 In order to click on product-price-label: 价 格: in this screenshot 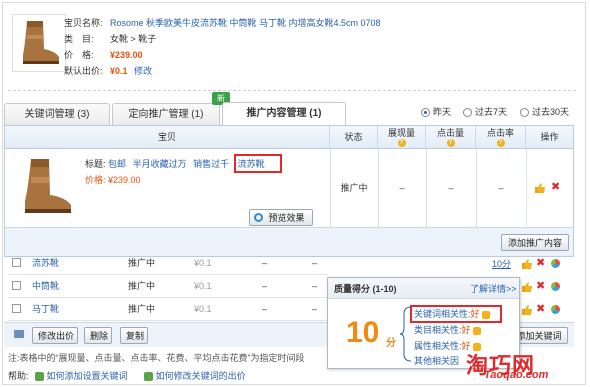, I will do `click(79, 55)`.